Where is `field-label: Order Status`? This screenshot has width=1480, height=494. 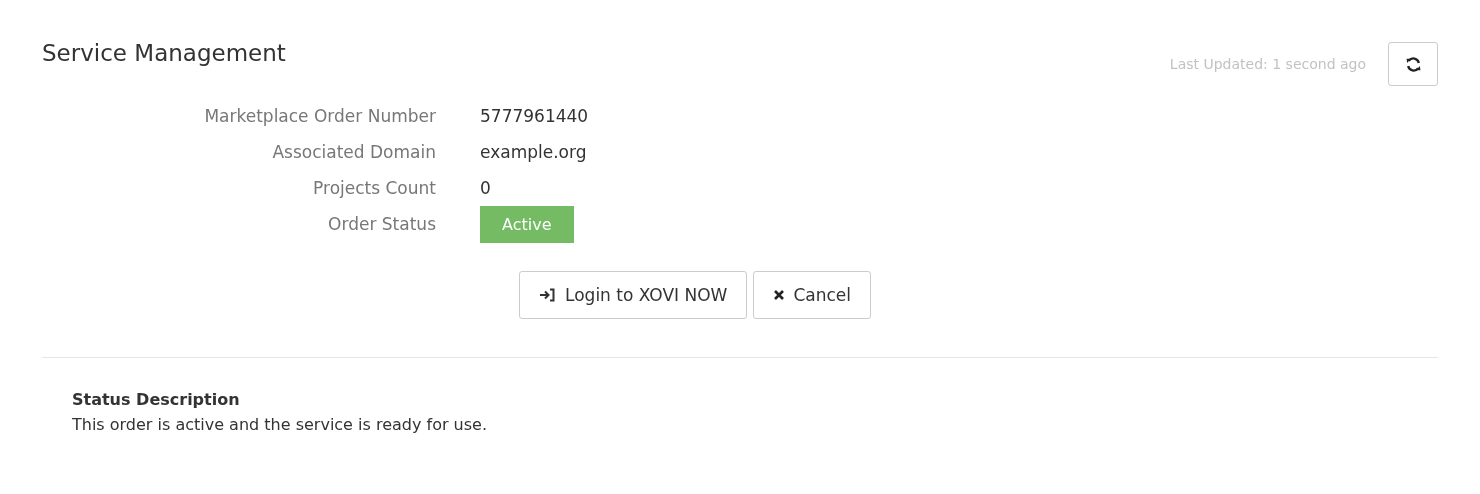
field-label: Order Status is located at coordinates (381, 224).